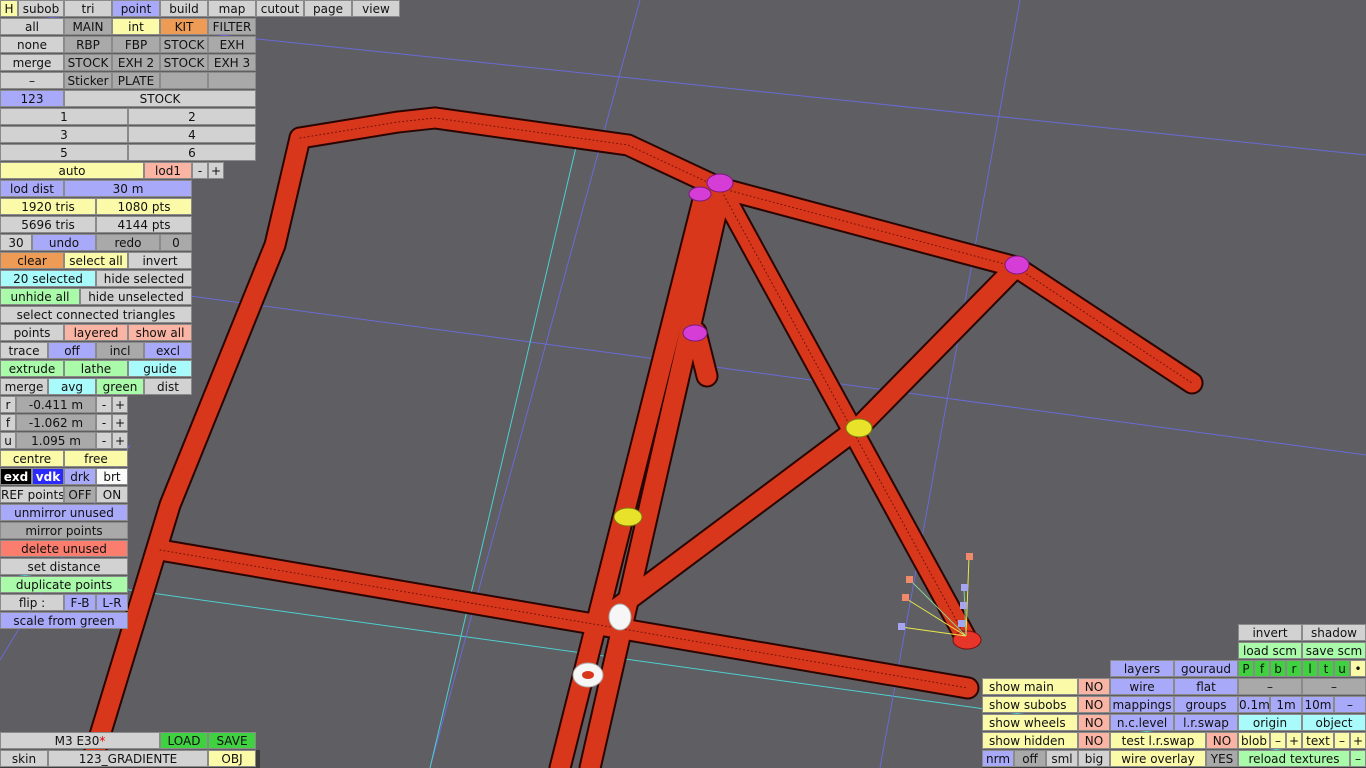 This screenshot has width=1366, height=768. Describe the element at coordinates (1326, 668) in the screenshot. I see `letter-t: t` at that location.